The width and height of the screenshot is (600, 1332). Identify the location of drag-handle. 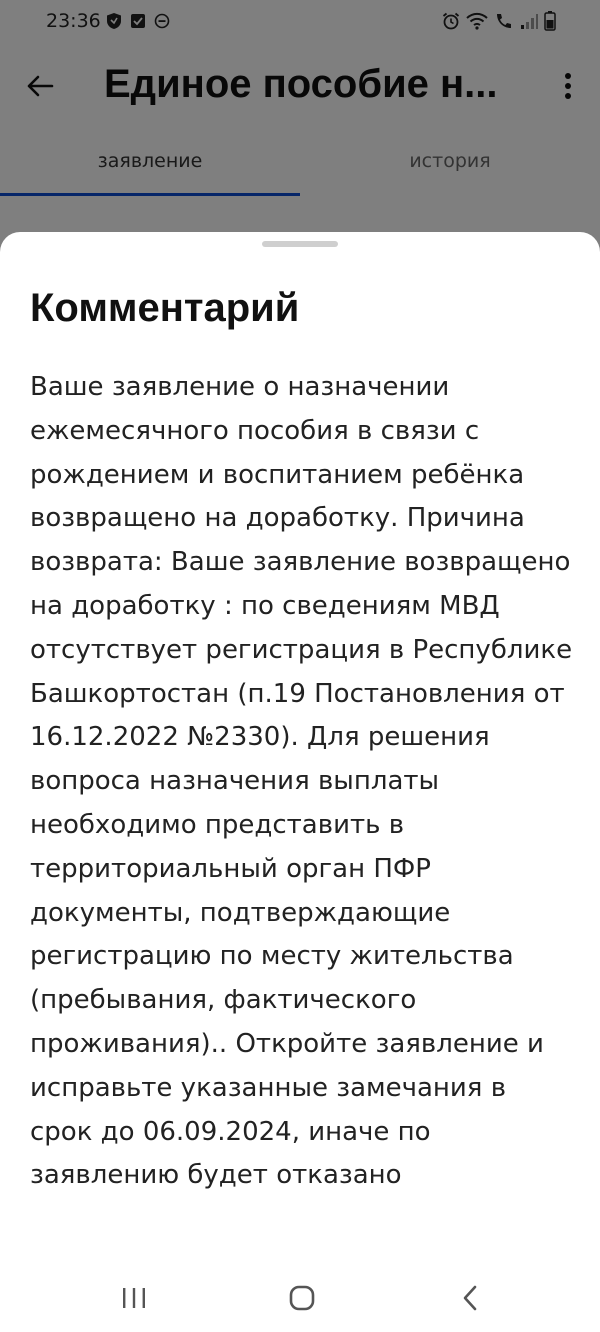
(300, 244).